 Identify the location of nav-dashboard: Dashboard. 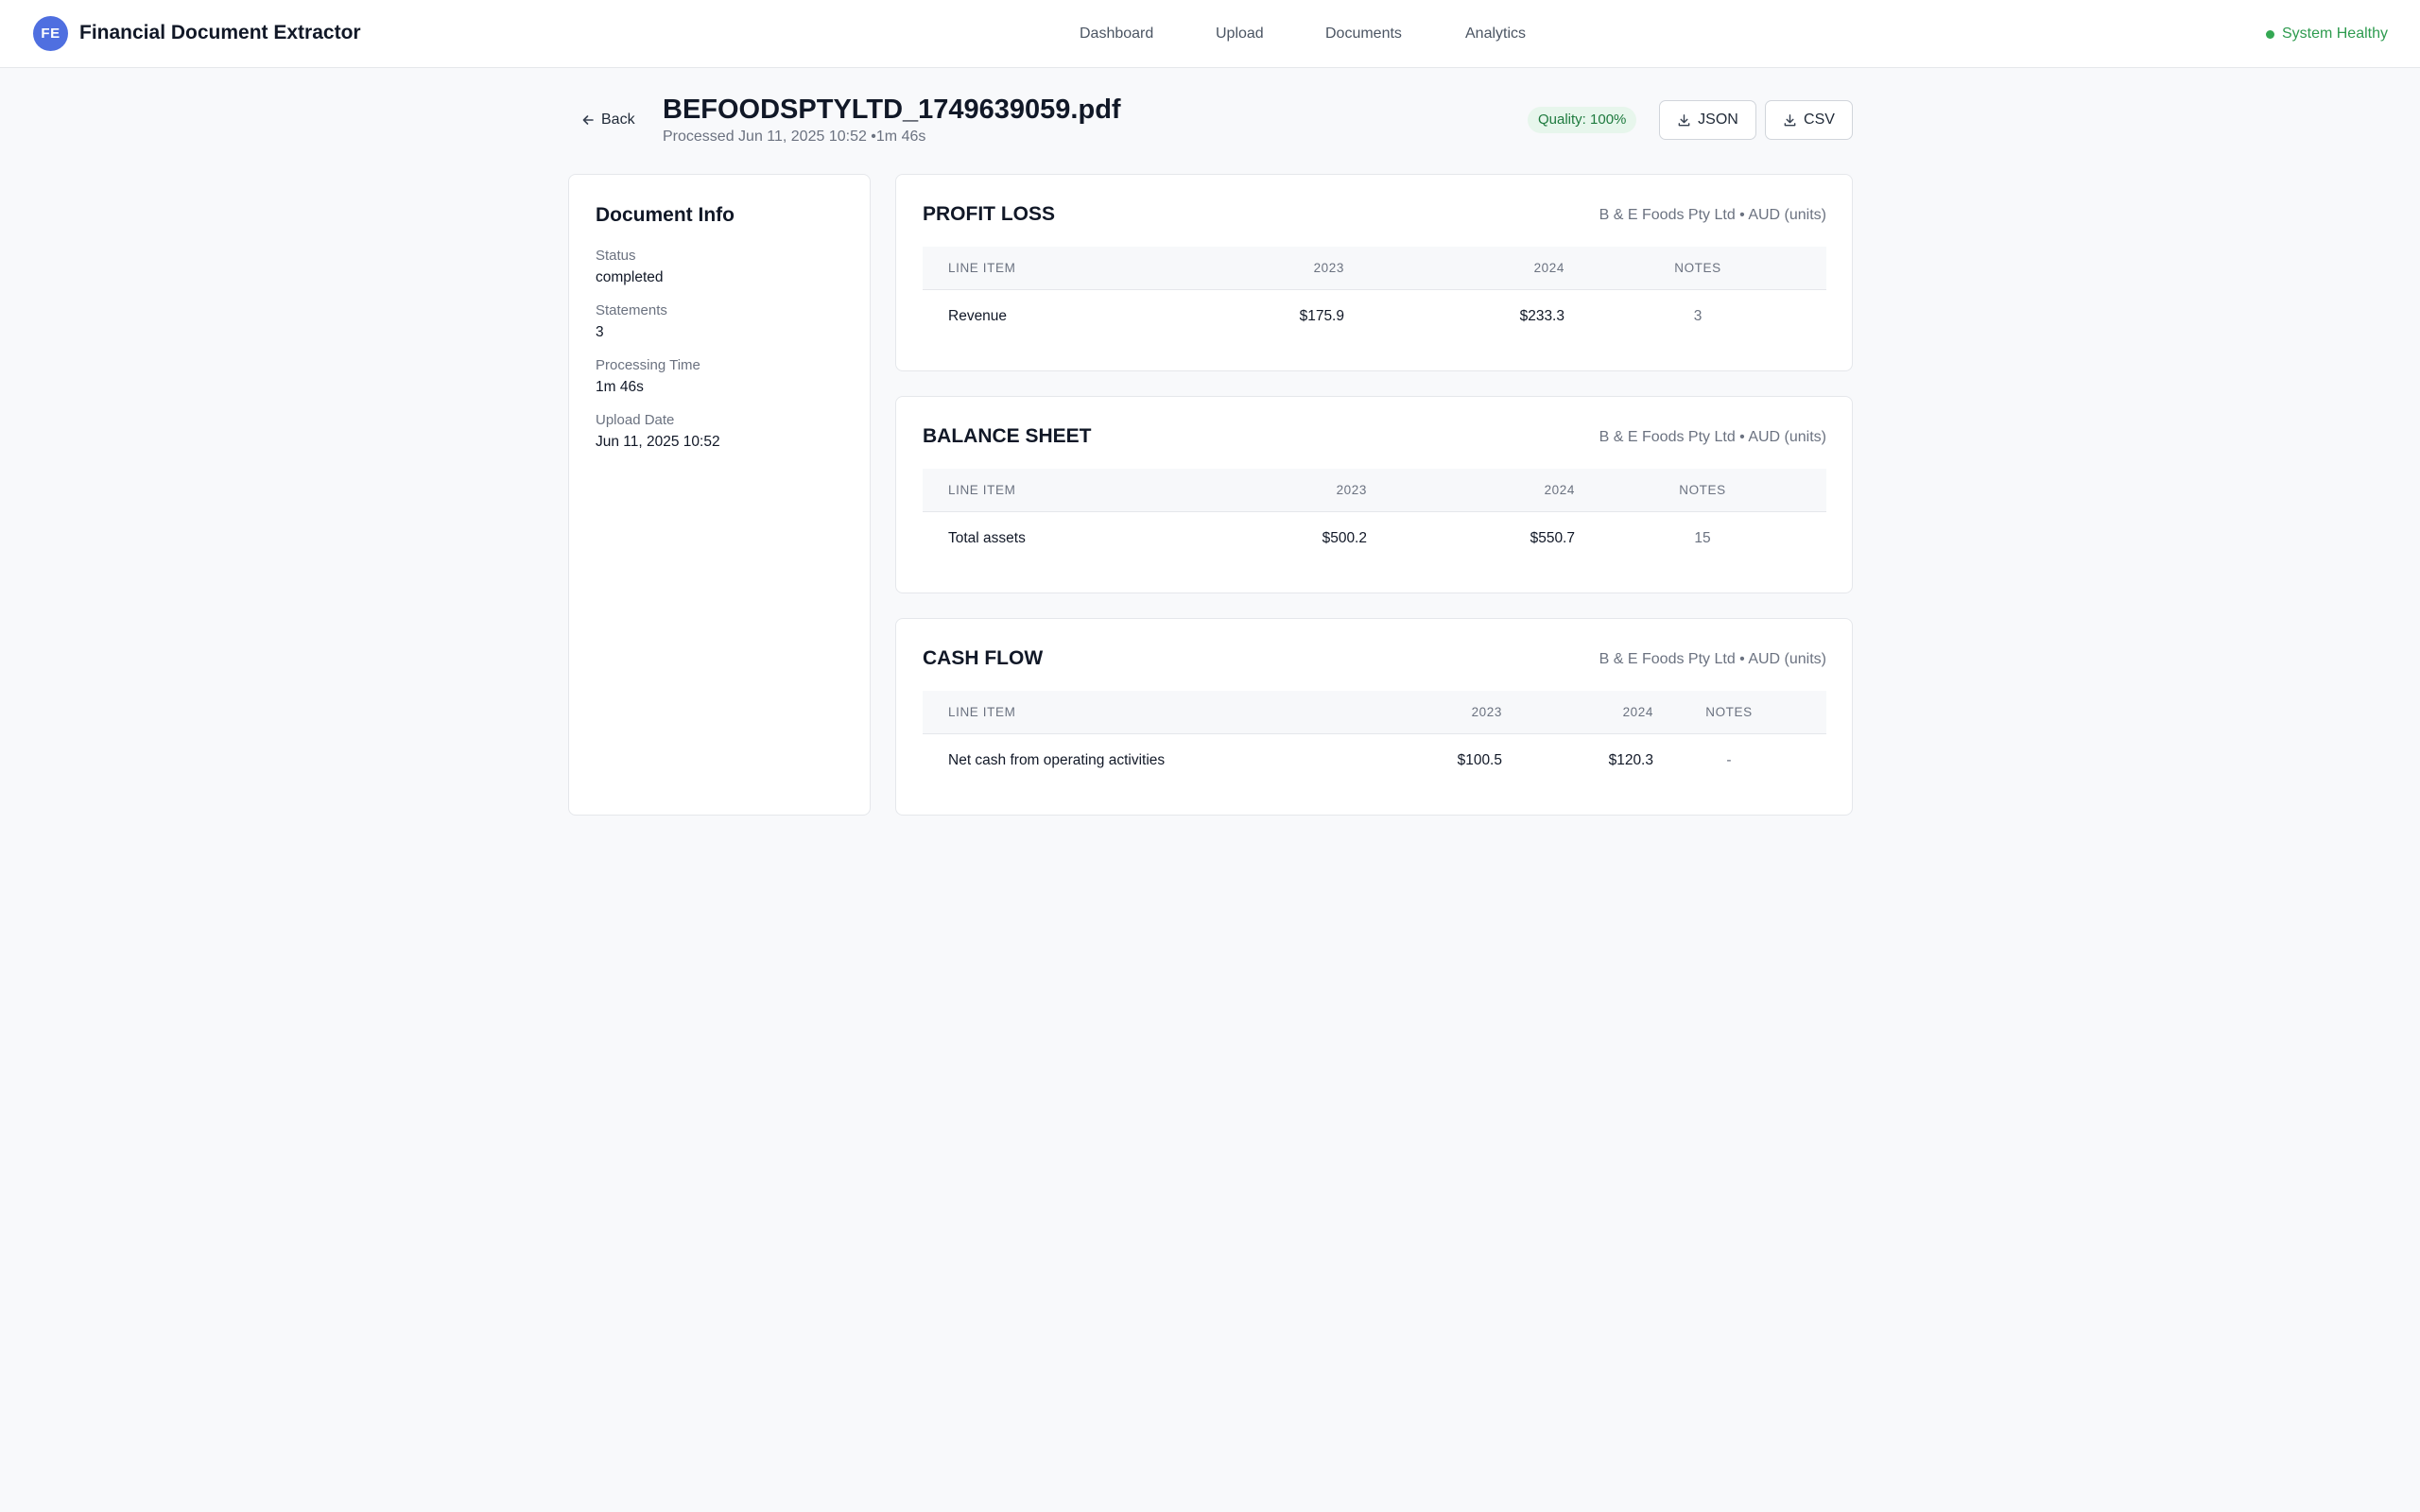
(1117, 34).